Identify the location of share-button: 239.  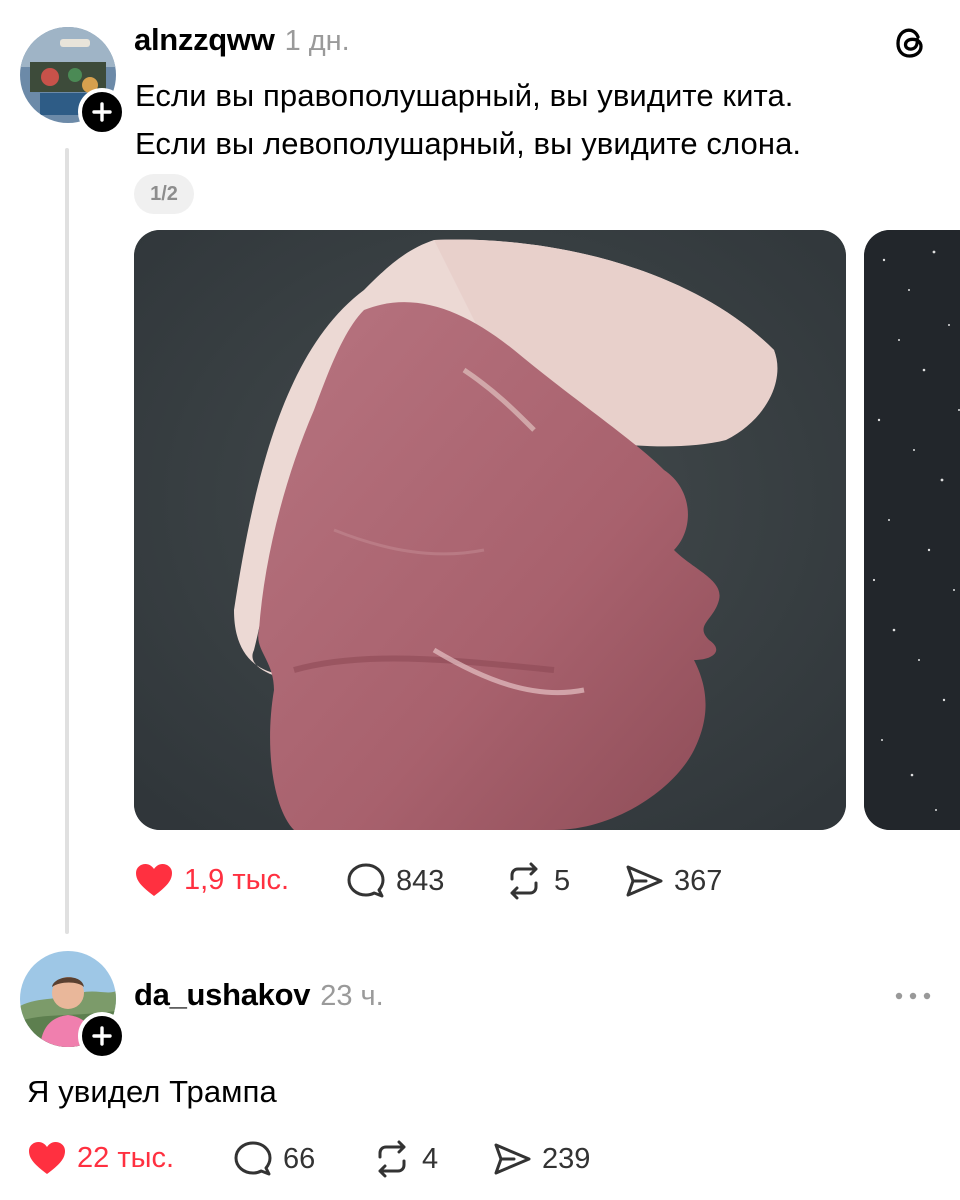
(541, 1159).